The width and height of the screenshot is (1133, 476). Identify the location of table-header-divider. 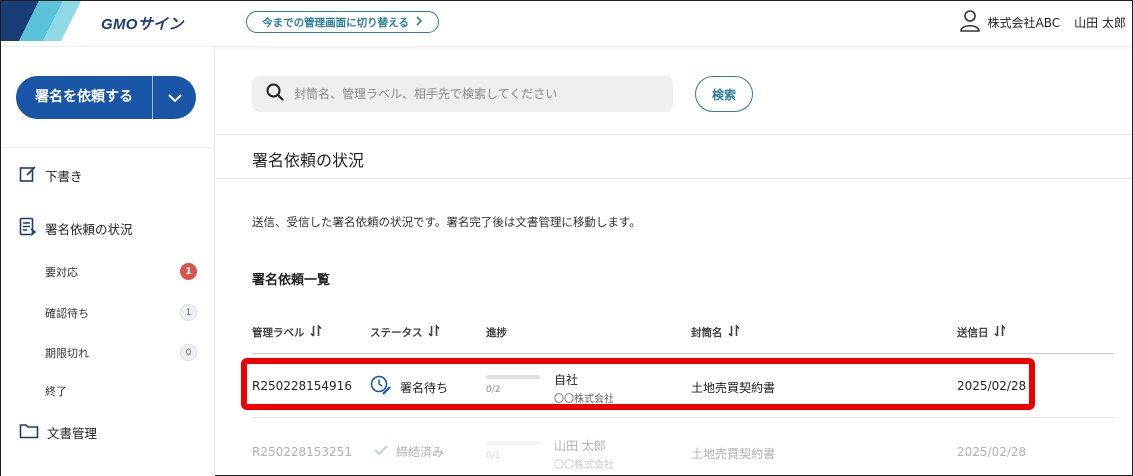
(683, 353).